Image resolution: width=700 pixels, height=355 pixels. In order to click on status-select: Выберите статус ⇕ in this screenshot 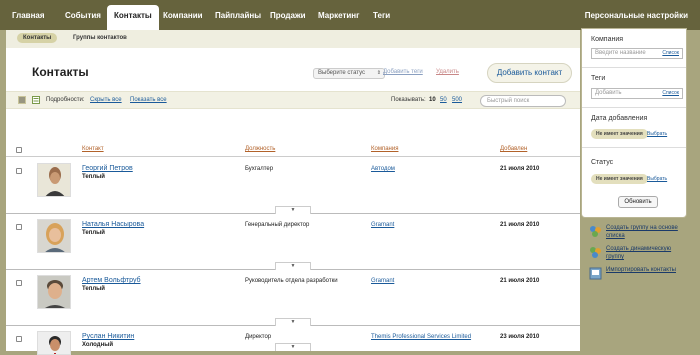, I will do `click(349, 73)`.